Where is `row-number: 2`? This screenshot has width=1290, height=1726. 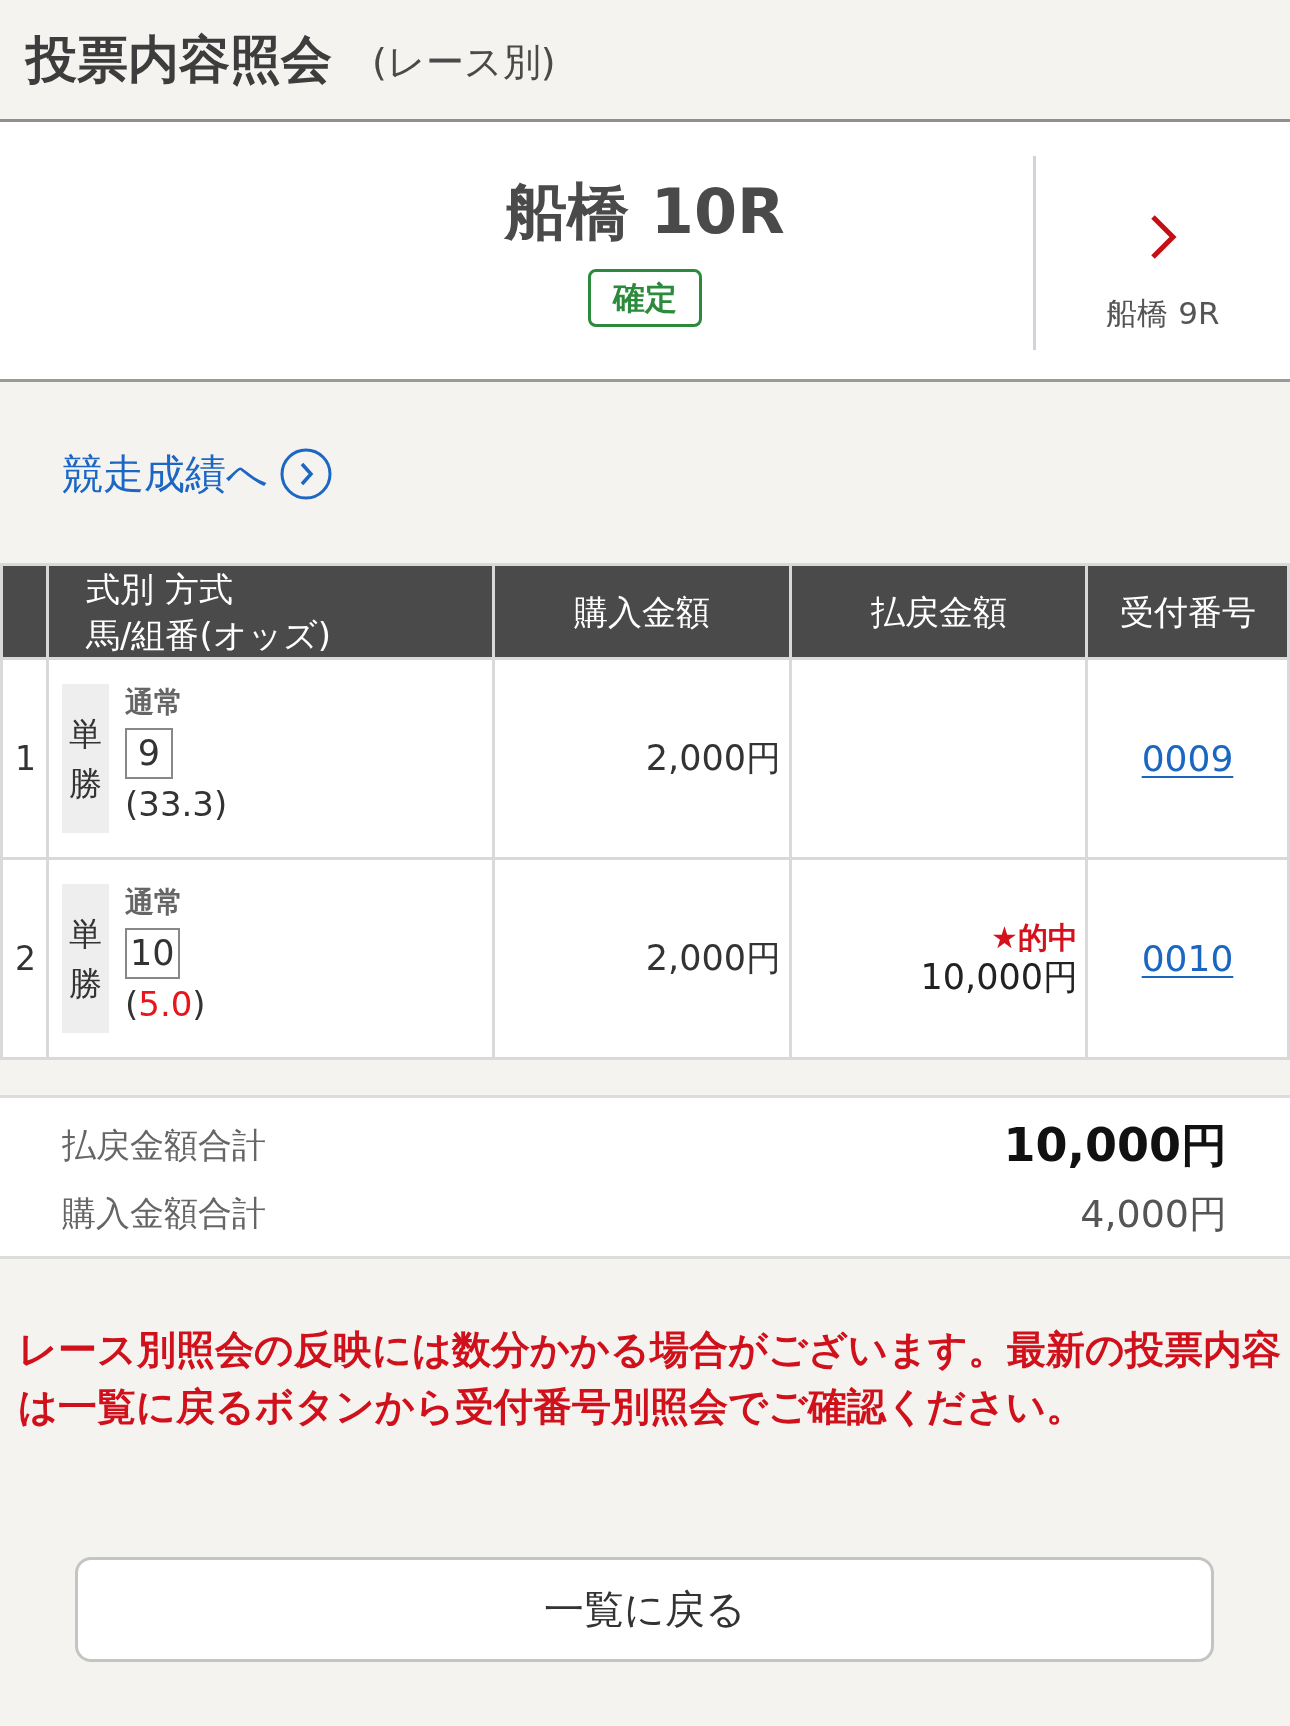 row-number: 2 is located at coordinates (24, 958).